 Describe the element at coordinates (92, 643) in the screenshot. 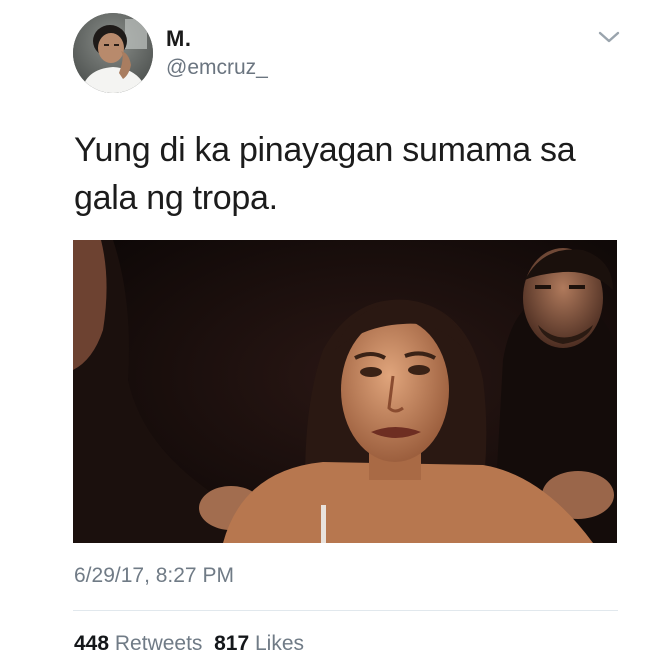

I see `retweets-count: 448` at that location.